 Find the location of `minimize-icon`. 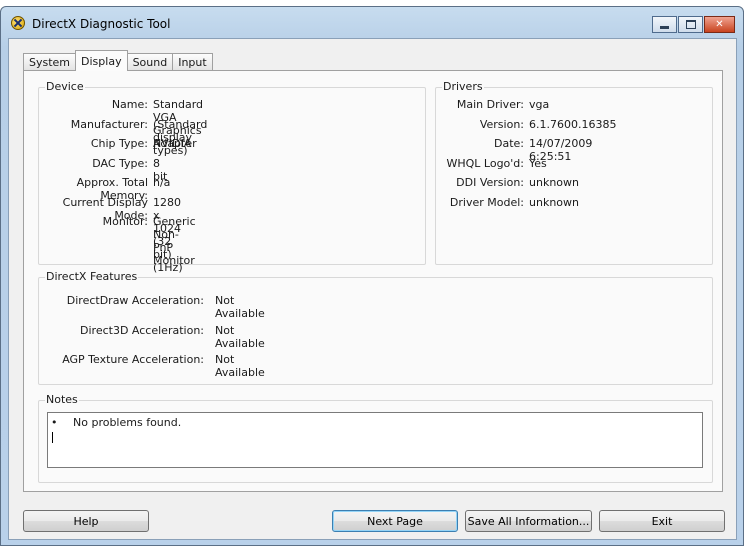

minimize-icon is located at coordinates (664, 27).